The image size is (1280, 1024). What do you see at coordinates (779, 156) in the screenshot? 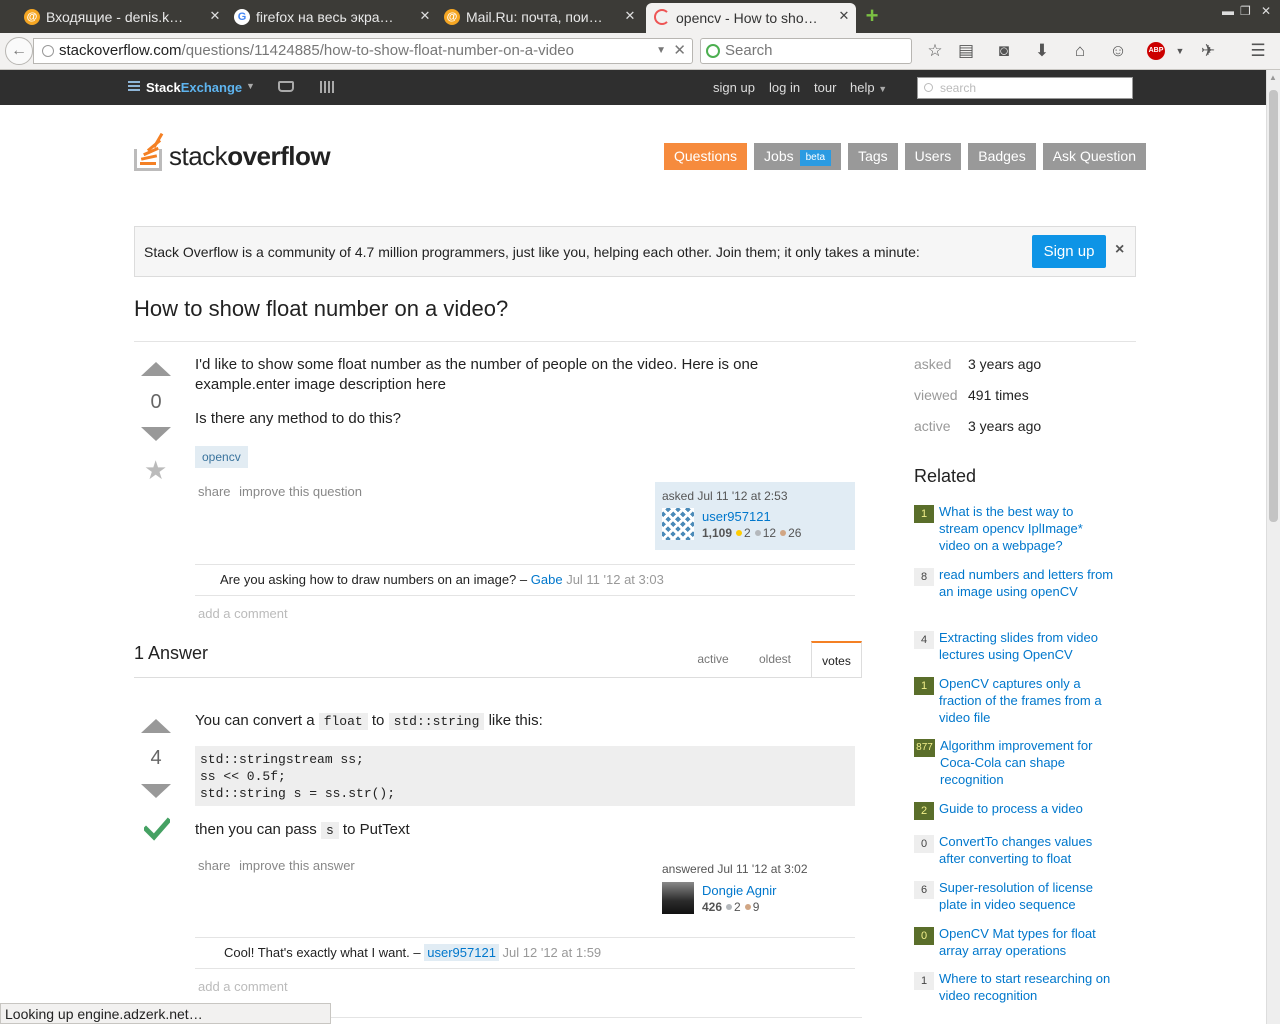
I see `nav-jobs-label: Jobs` at bounding box center [779, 156].